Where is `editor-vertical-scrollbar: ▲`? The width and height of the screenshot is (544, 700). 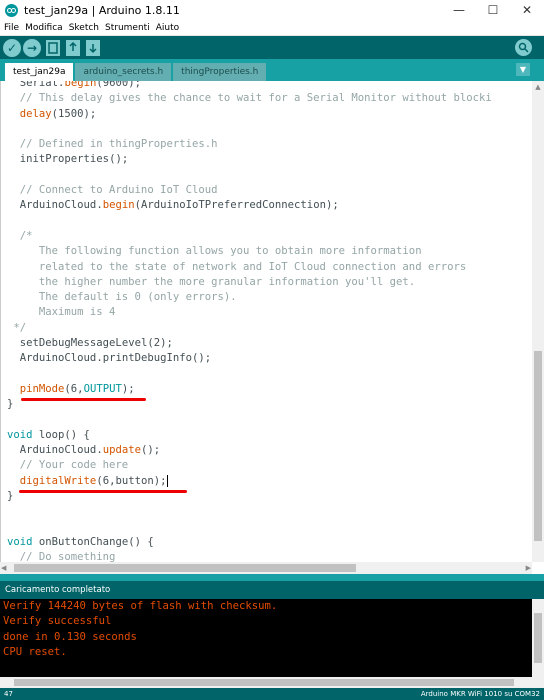
editor-vertical-scrollbar: ▲ is located at coordinates (538, 321).